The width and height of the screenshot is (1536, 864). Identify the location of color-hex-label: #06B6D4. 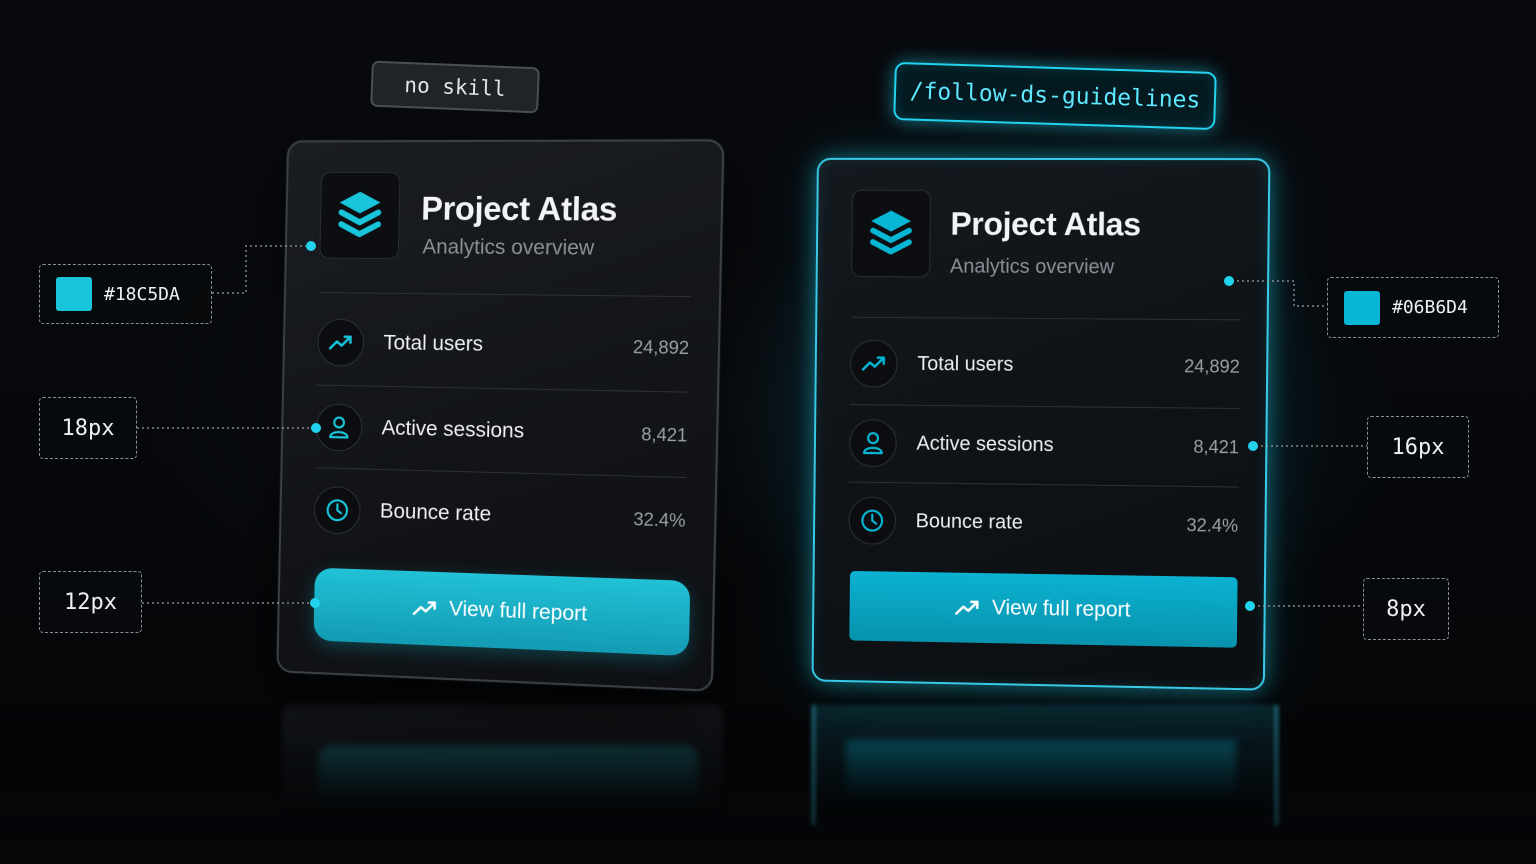
(1430, 307).